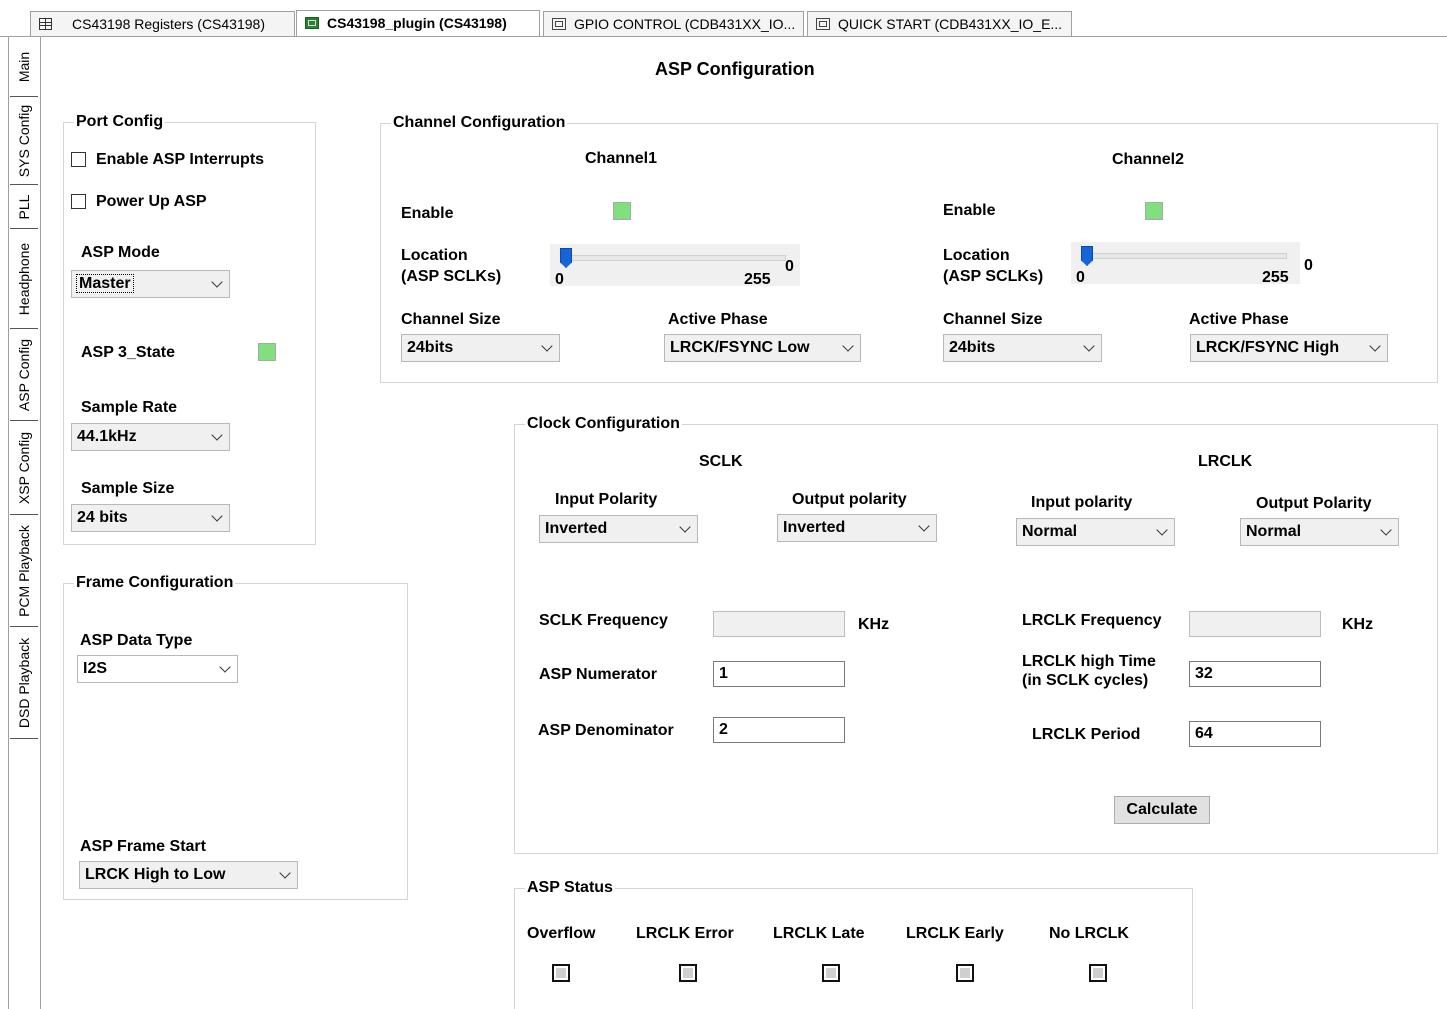 This screenshot has height=1009, width=1447. I want to click on channel2-location-slider: 0 255, so click(1185, 264).